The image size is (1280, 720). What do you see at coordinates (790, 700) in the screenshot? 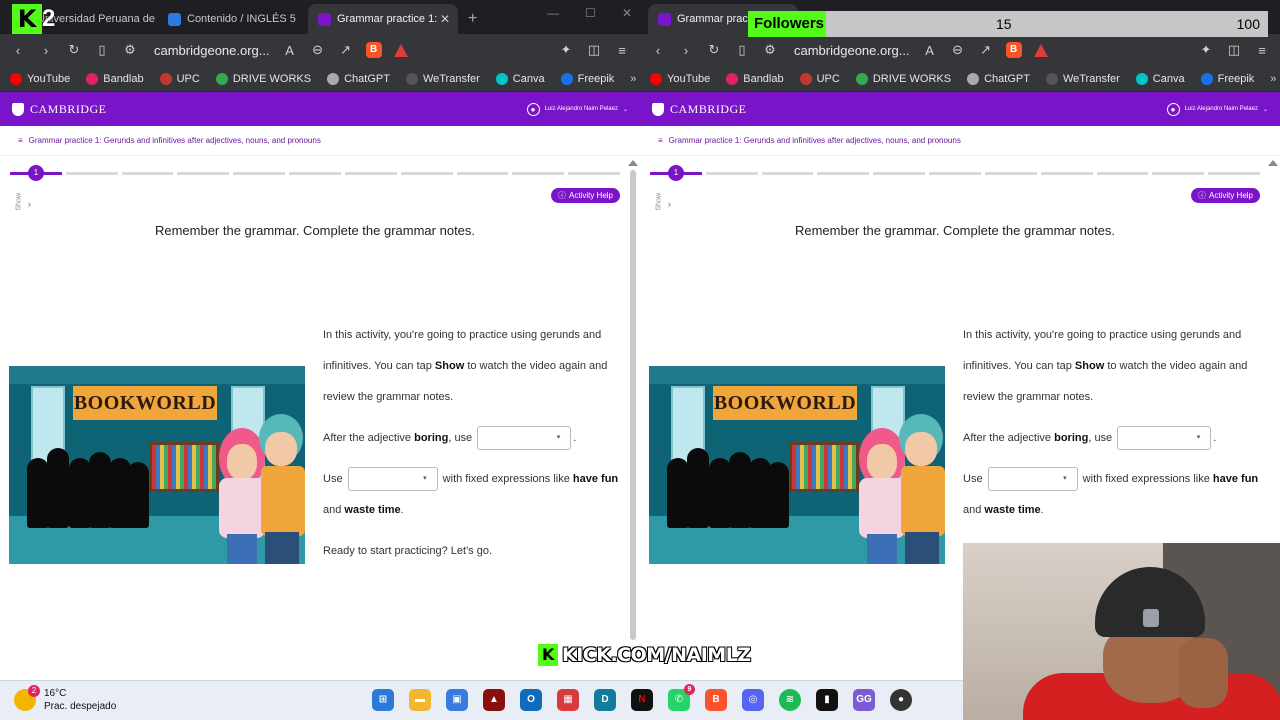
I see `spotify-icon: ≋` at bounding box center [790, 700].